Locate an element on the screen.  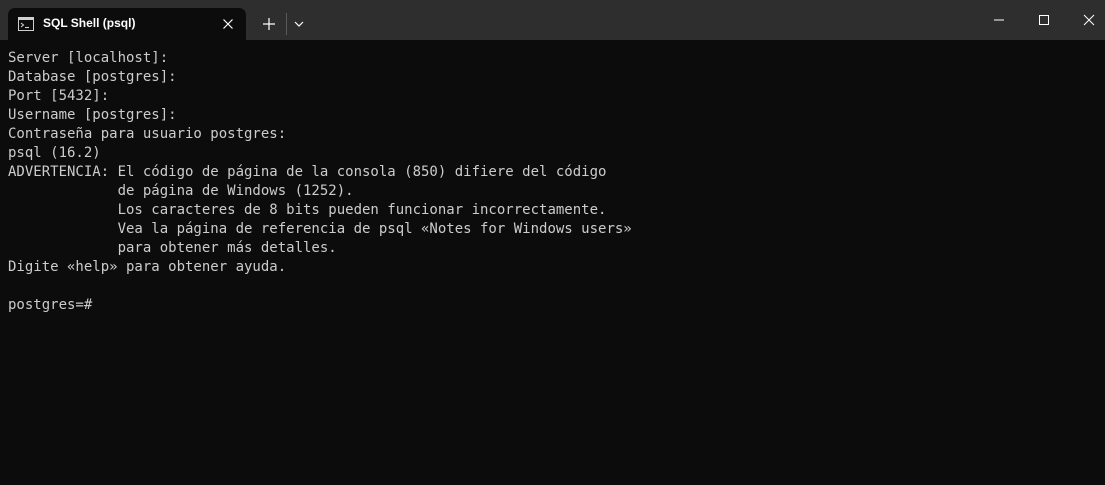
tab-divider is located at coordinates (286, 24).